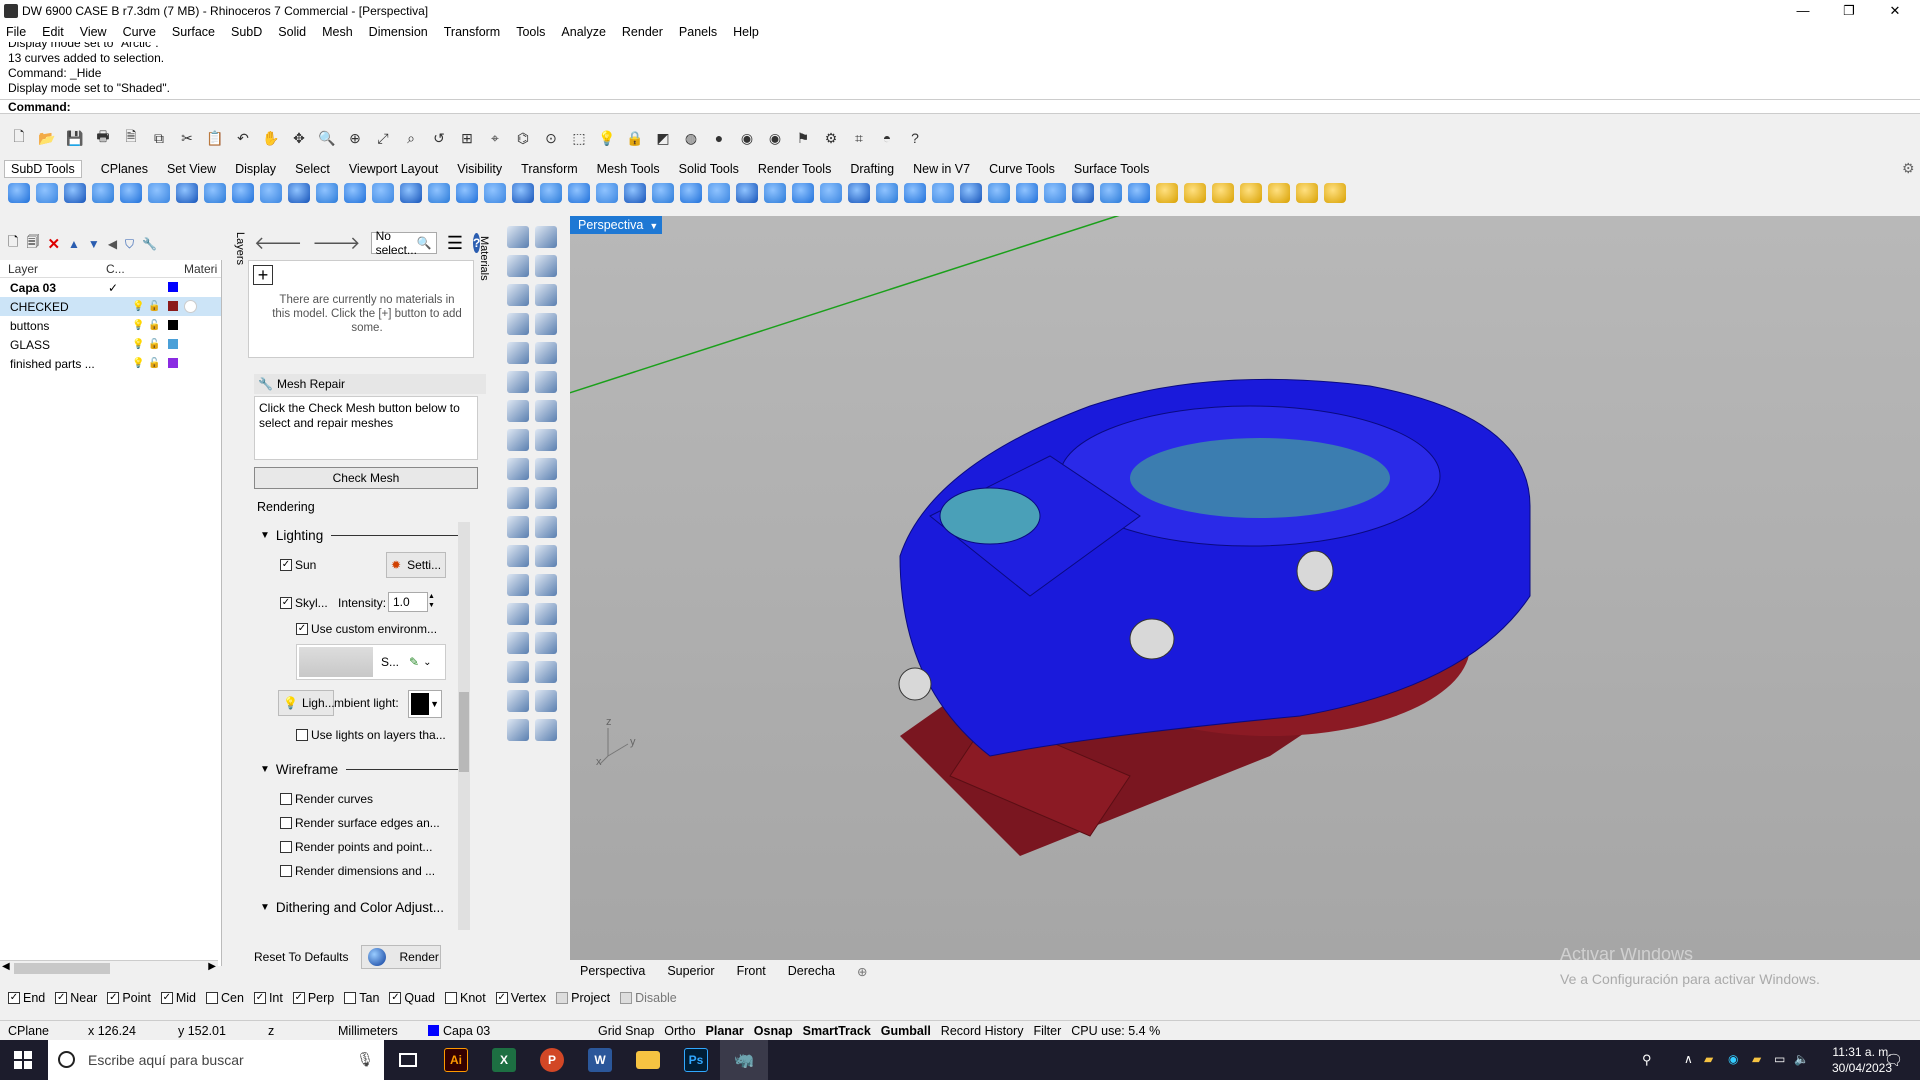 Image resolution: width=1920 pixels, height=1080 pixels. What do you see at coordinates (518, 353) in the screenshot?
I see `ellipse-icon` at bounding box center [518, 353].